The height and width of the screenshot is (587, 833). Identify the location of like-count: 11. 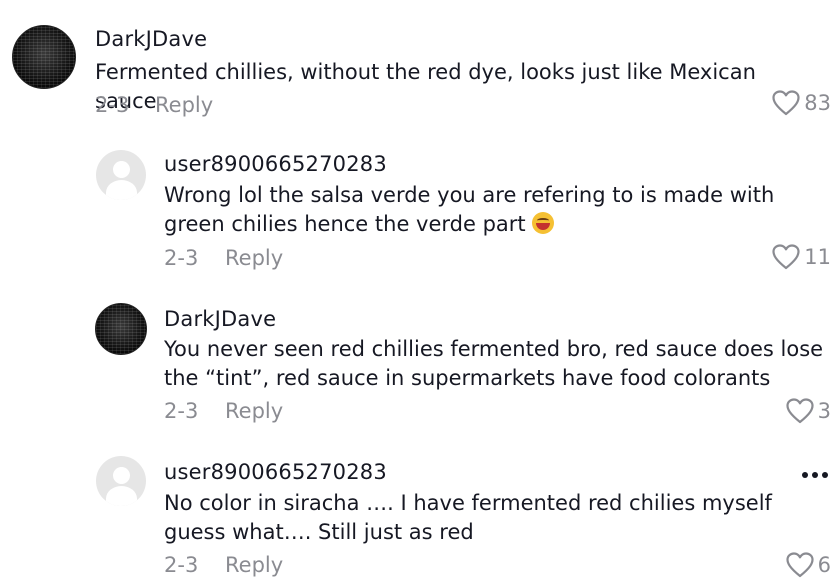
(817, 257).